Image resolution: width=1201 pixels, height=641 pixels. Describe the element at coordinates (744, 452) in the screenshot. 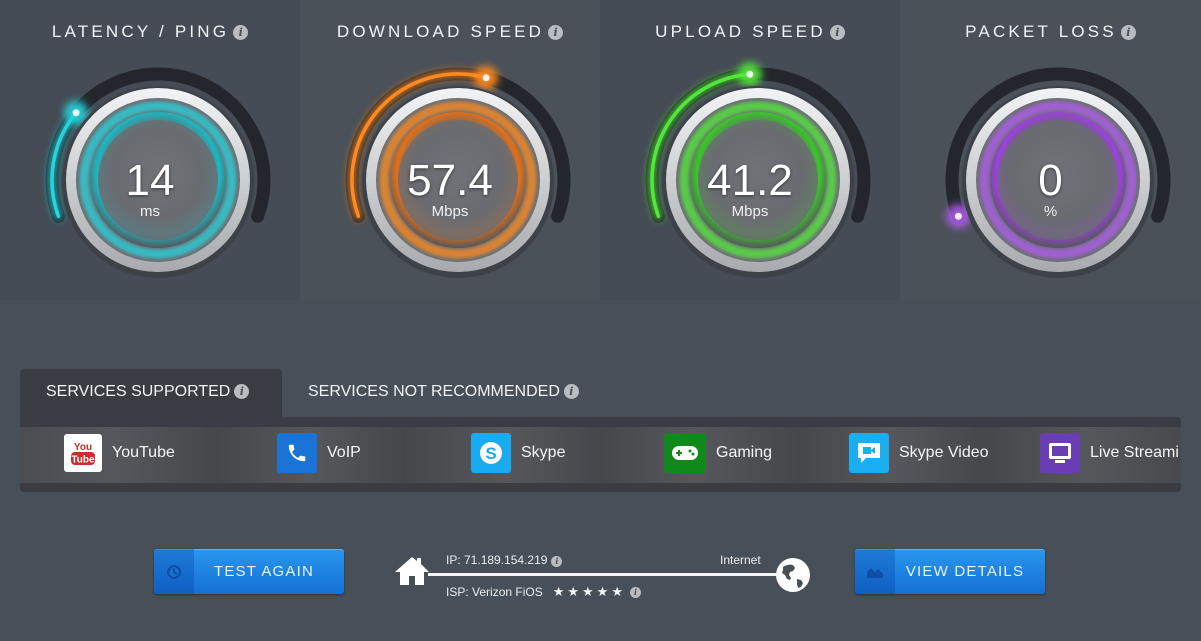

I see `service-label: Gaming` at that location.